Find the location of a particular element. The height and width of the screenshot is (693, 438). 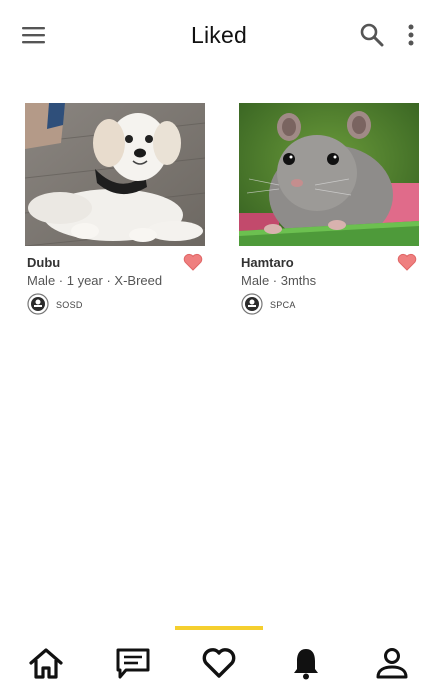

nav-notifications is located at coordinates (306, 663).